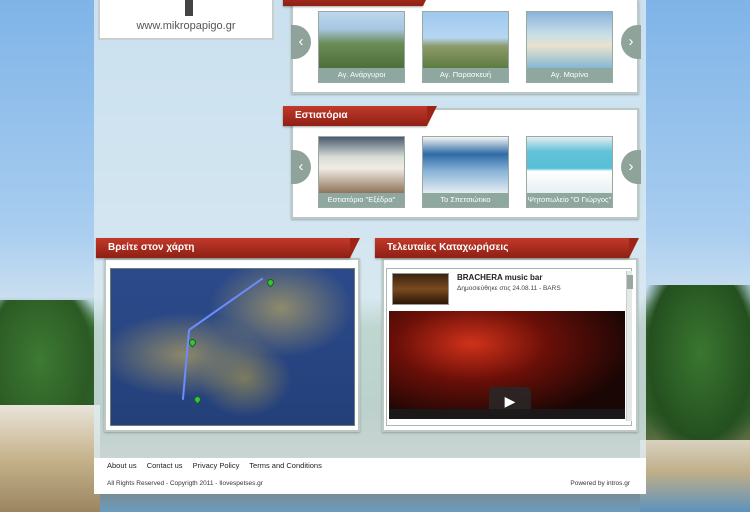 The width and height of the screenshot is (750, 512). I want to click on restaurants-ribbon: Εστιατόρια, so click(360, 116).